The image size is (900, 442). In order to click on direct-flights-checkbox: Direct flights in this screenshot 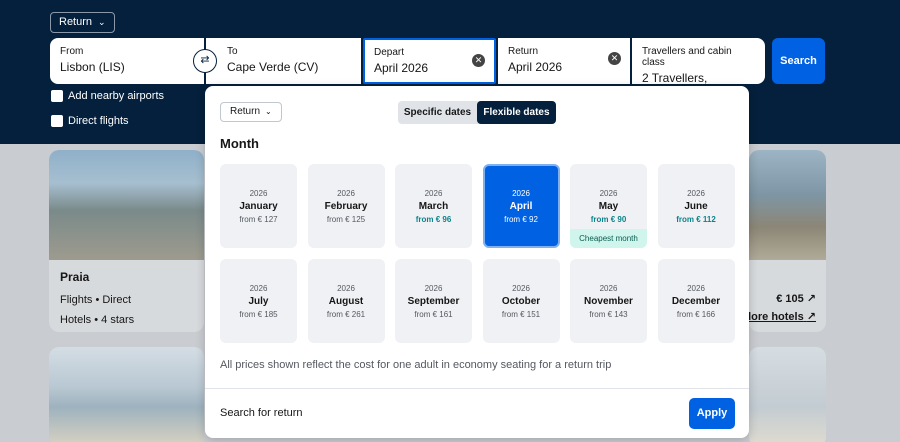, I will do `click(90, 122)`.